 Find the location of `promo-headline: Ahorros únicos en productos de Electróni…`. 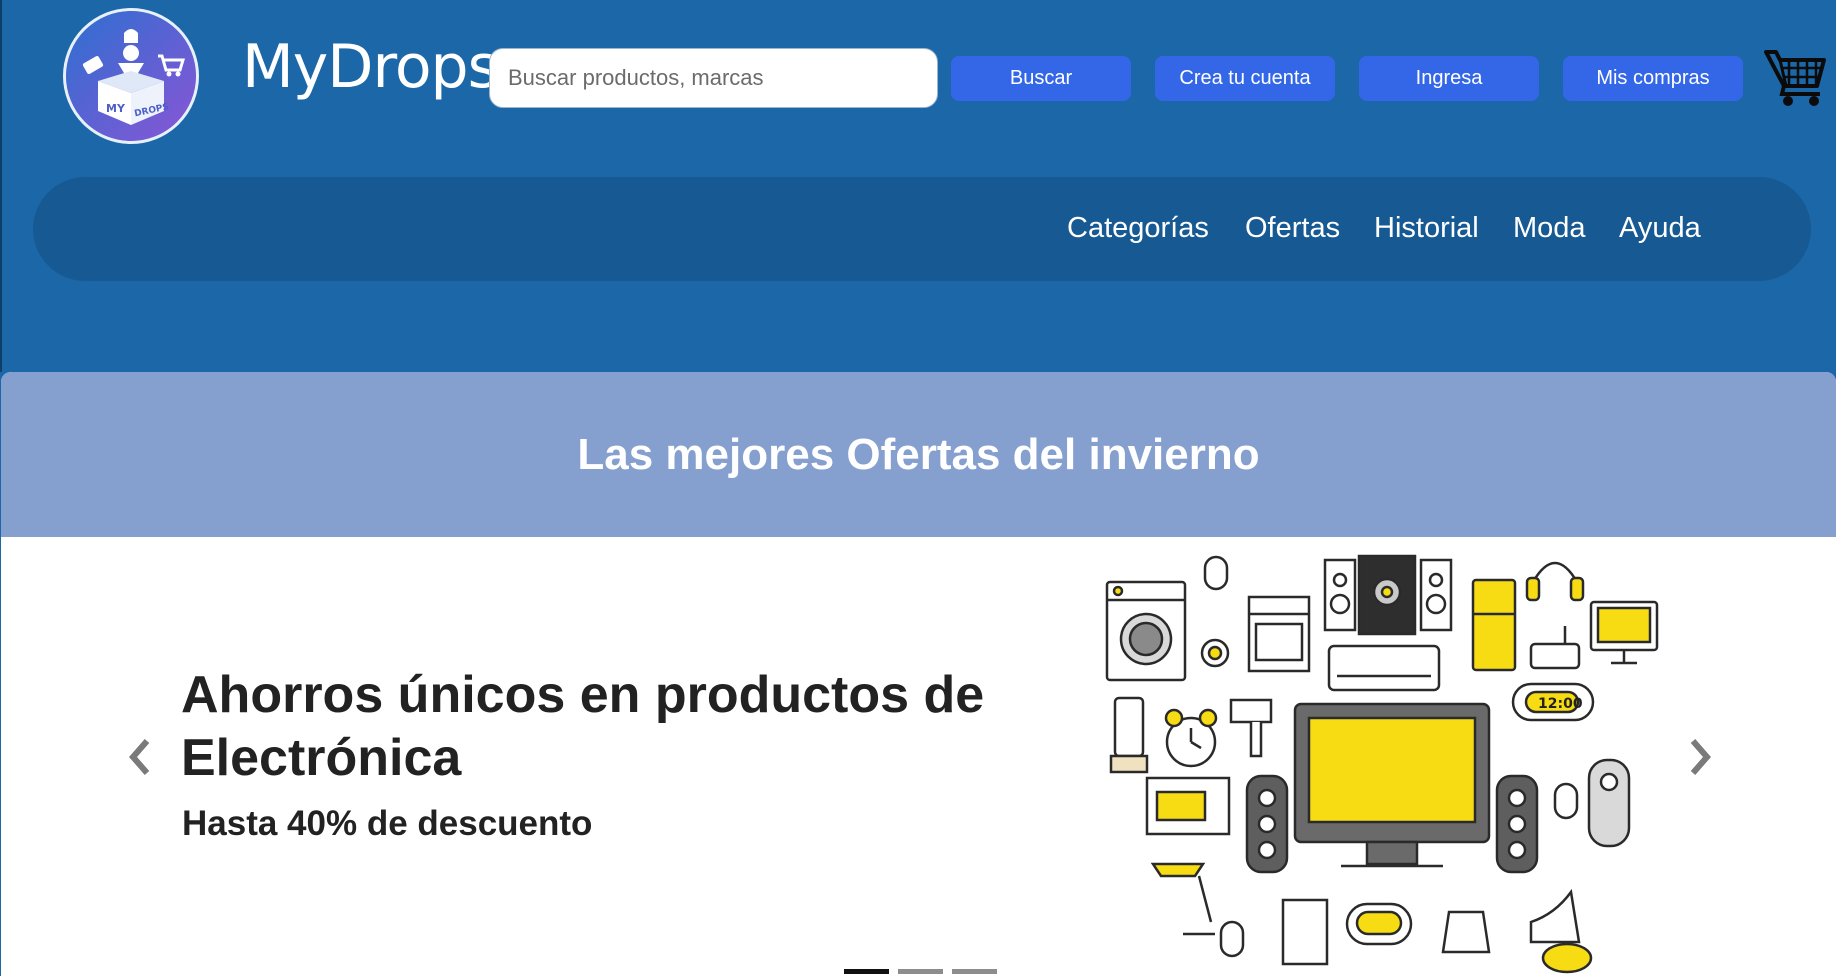

promo-headline: Ahorros únicos en productos de Electróni… is located at coordinates (583, 726).